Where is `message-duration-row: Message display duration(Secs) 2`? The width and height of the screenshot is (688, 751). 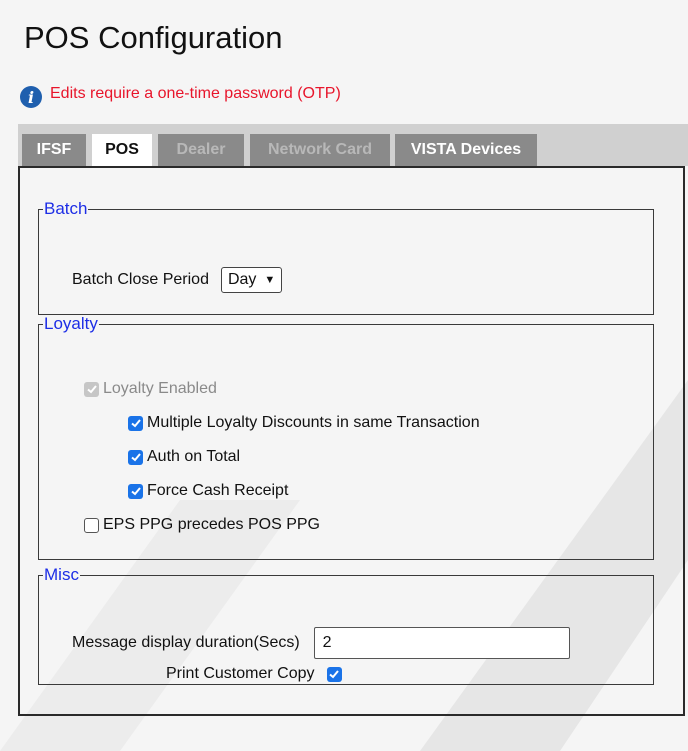 message-duration-row: Message display duration(Secs) 2 is located at coordinates (321, 643).